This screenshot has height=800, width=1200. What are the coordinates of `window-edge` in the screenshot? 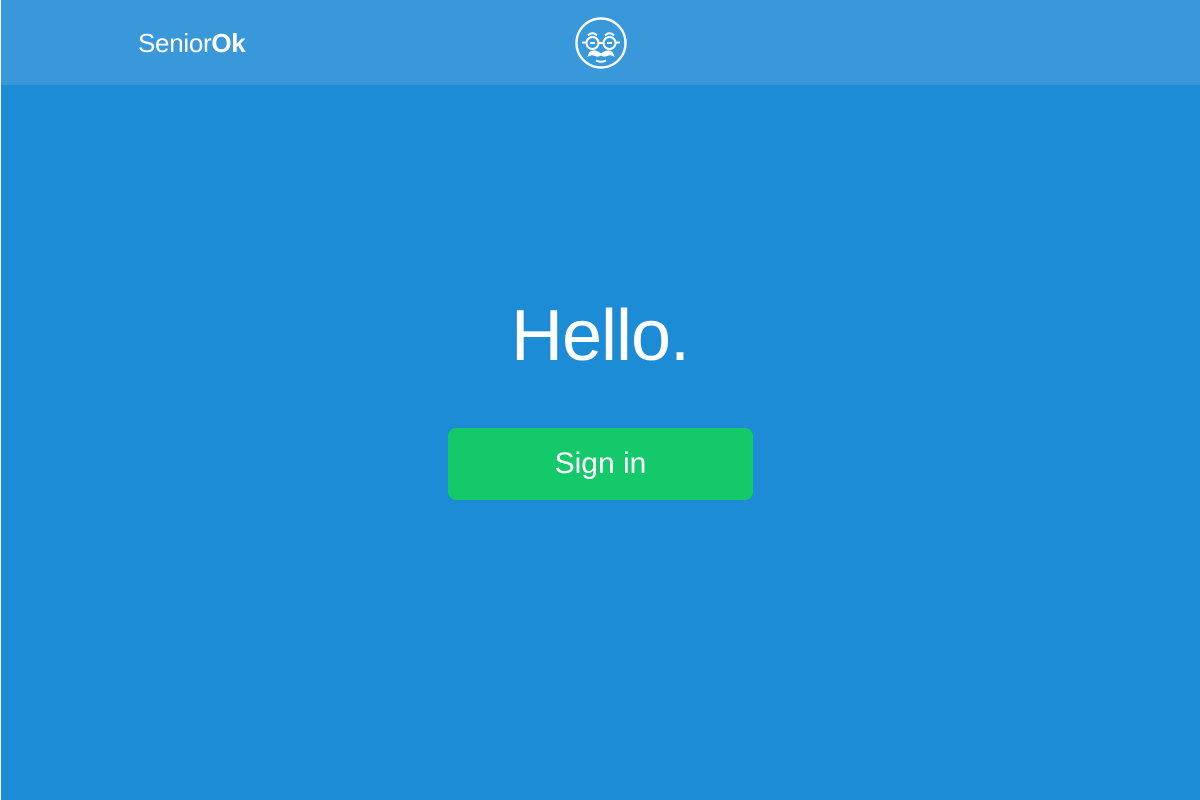 It's located at (0, 400).